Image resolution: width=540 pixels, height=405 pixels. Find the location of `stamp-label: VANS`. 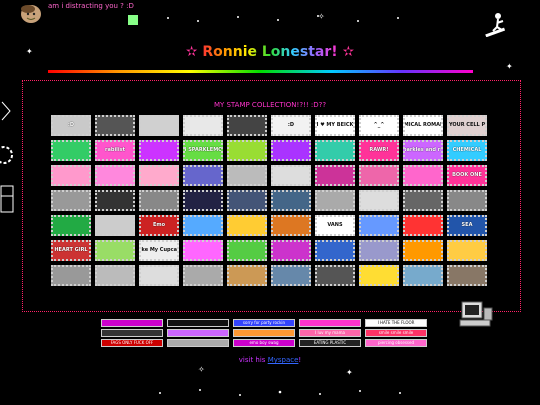

stamp-label: VANS is located at coordinates (335, 225).